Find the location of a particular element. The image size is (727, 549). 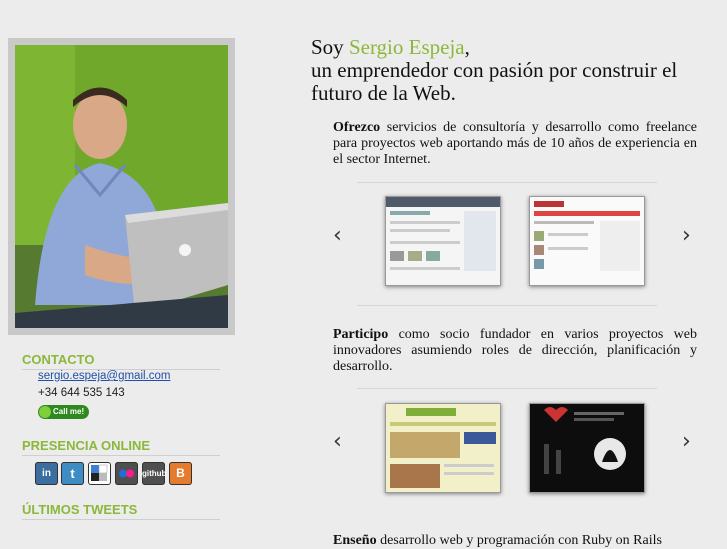

latest-tweets-title: ÚLTIMOS TWEETS is located at coordinates (121, 511).